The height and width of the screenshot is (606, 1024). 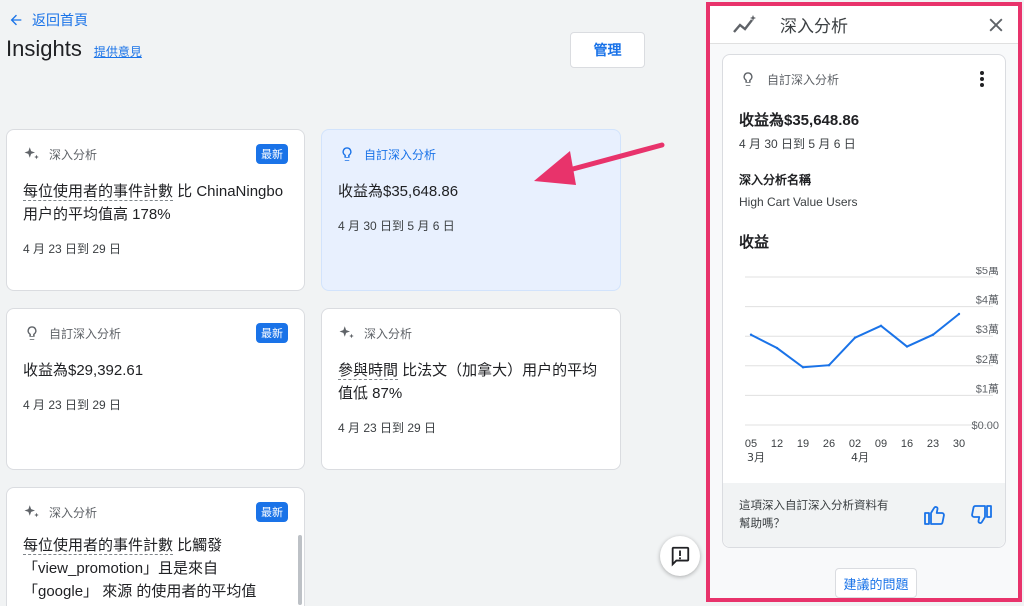 What do you see at coordinates (987, 388) in the screenshot?
I see `y-tick-label: $1萬` at bounding box center [987, 388].